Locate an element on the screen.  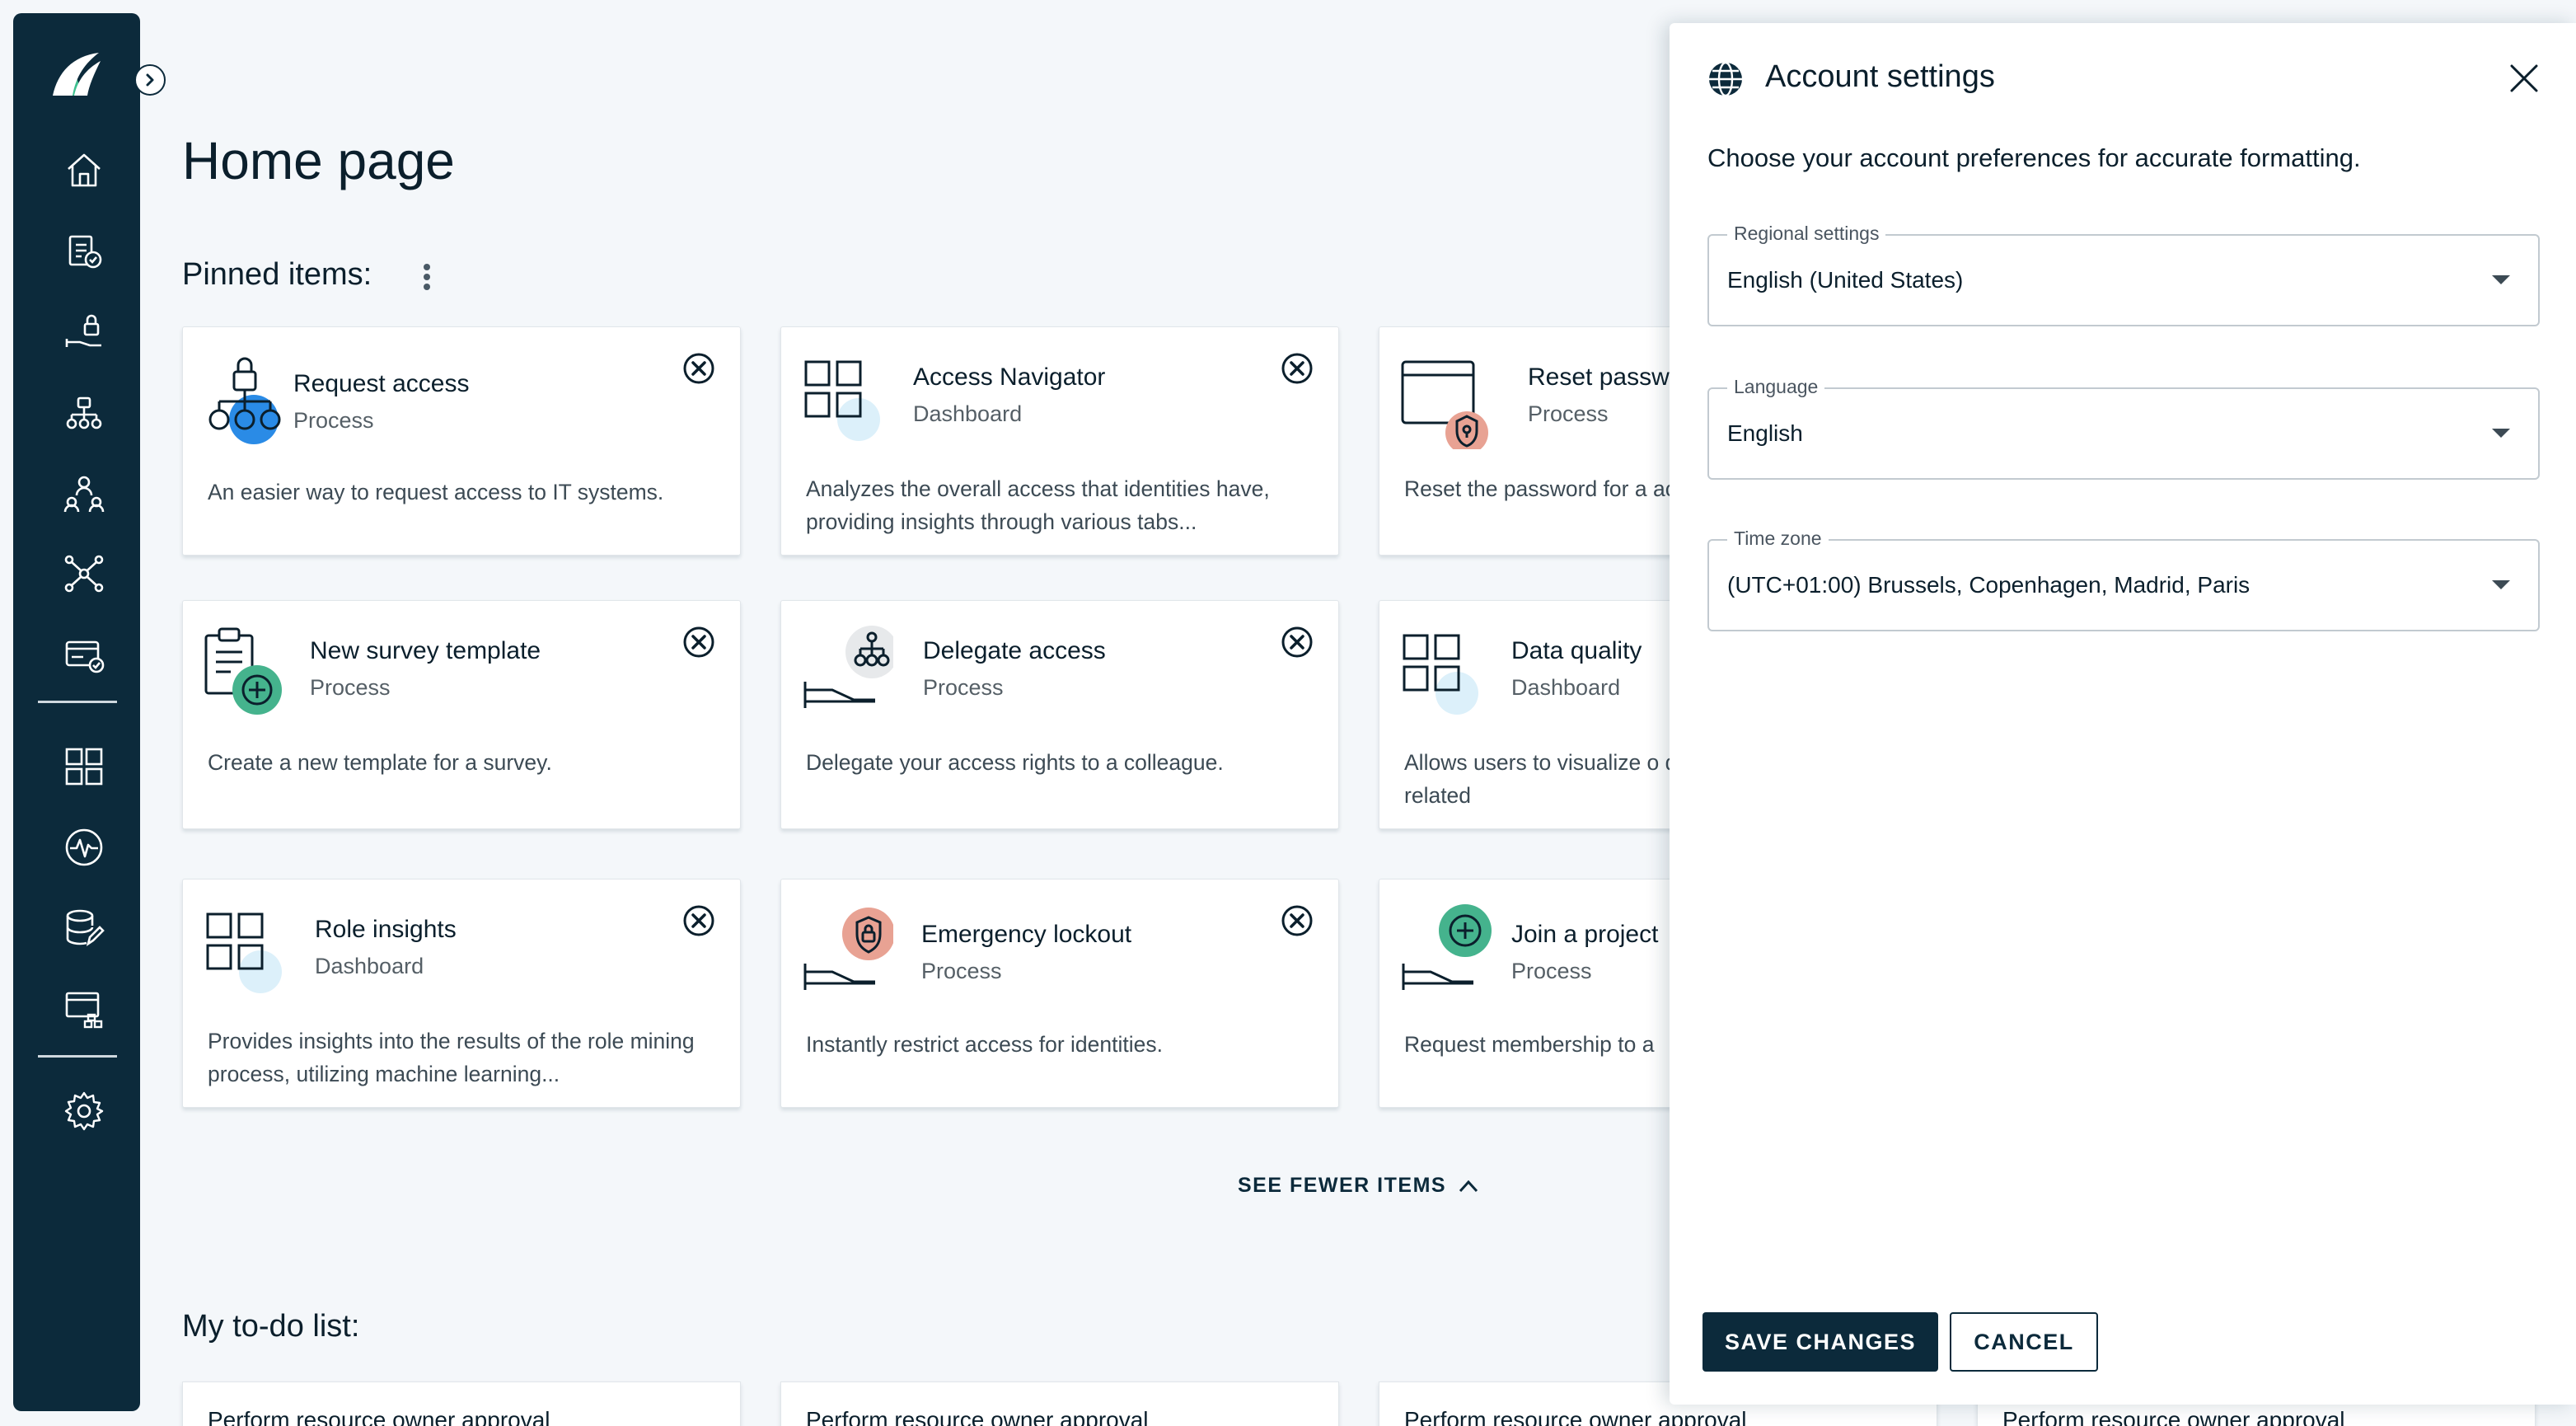
sidebar-toggle-button is located at coordinates (150, 80).